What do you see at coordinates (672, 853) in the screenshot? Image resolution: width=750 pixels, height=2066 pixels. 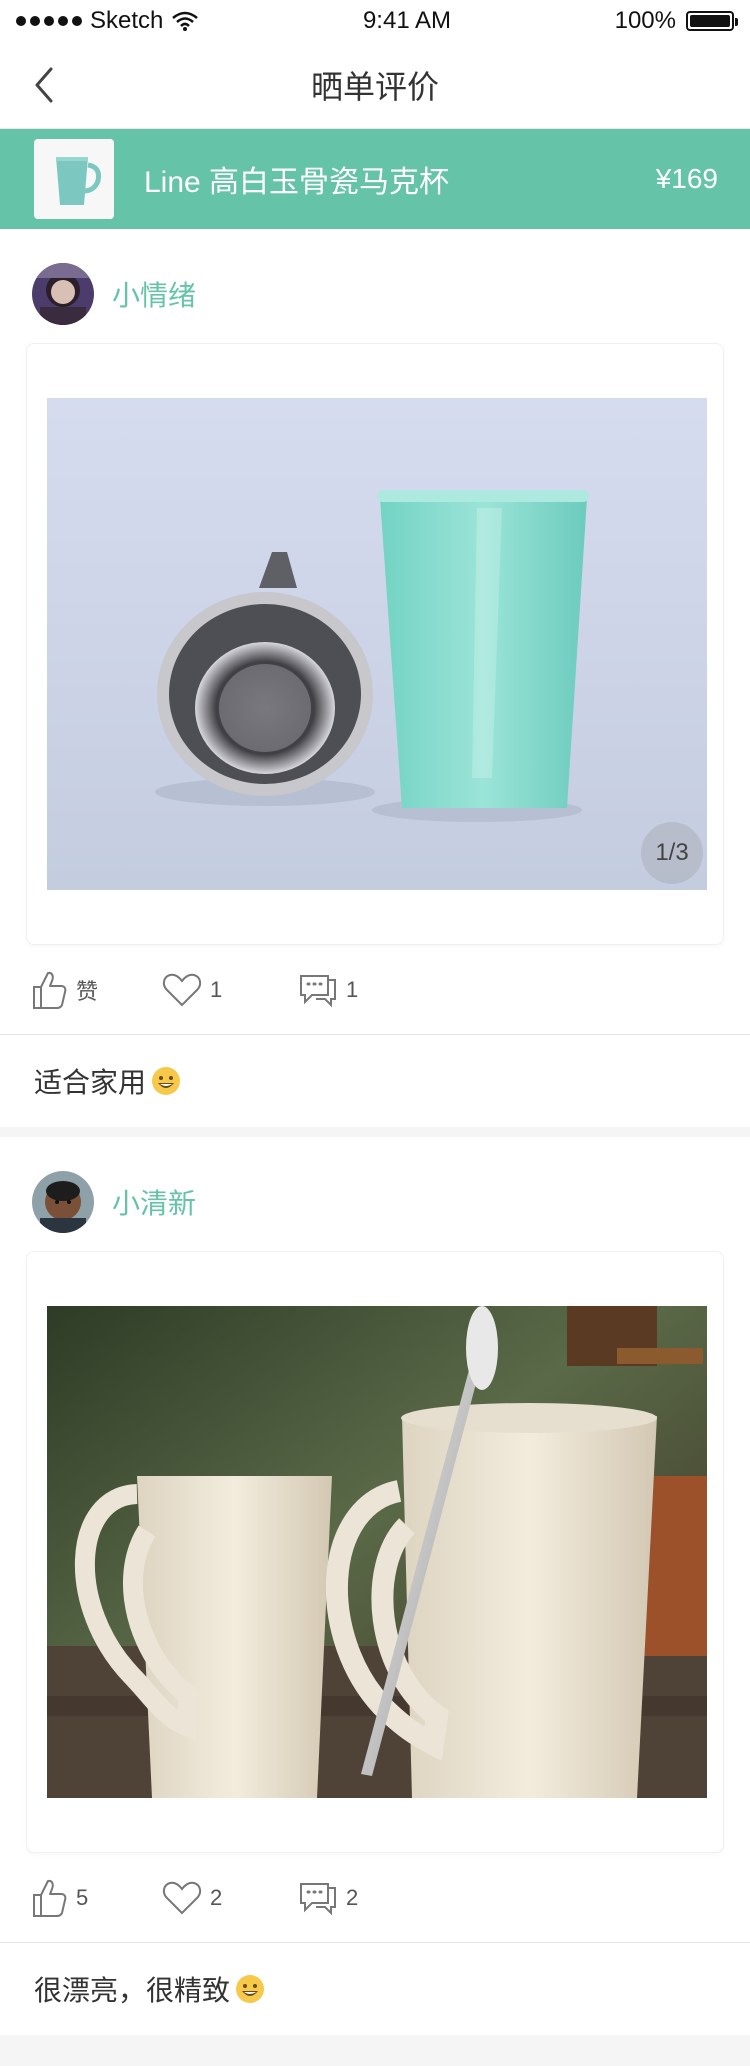 I see `photo-page-indicator: 1/3` at bounding box center [672, 853].